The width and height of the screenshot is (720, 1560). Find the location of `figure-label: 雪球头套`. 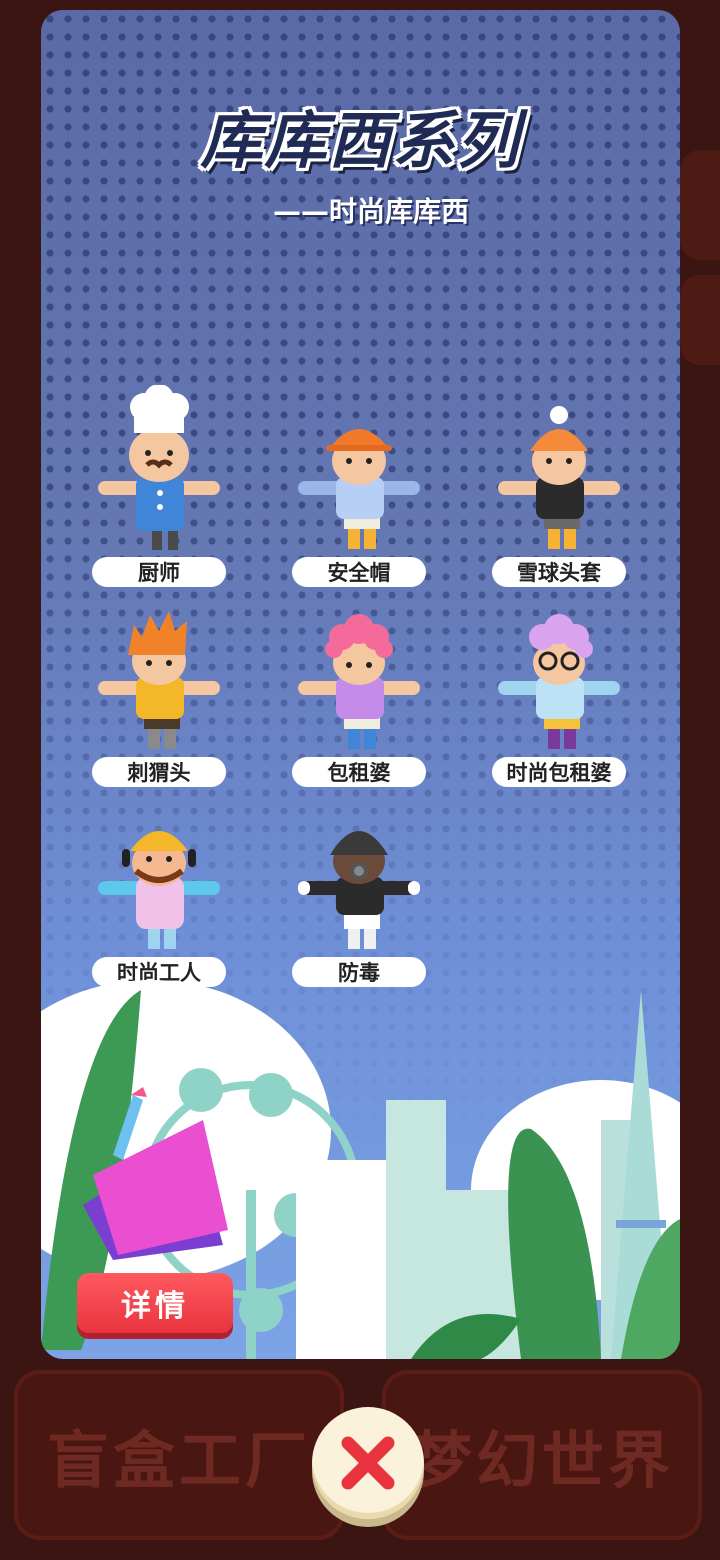

figure-label: 雪球头套 is located at coordinates (559, 572).